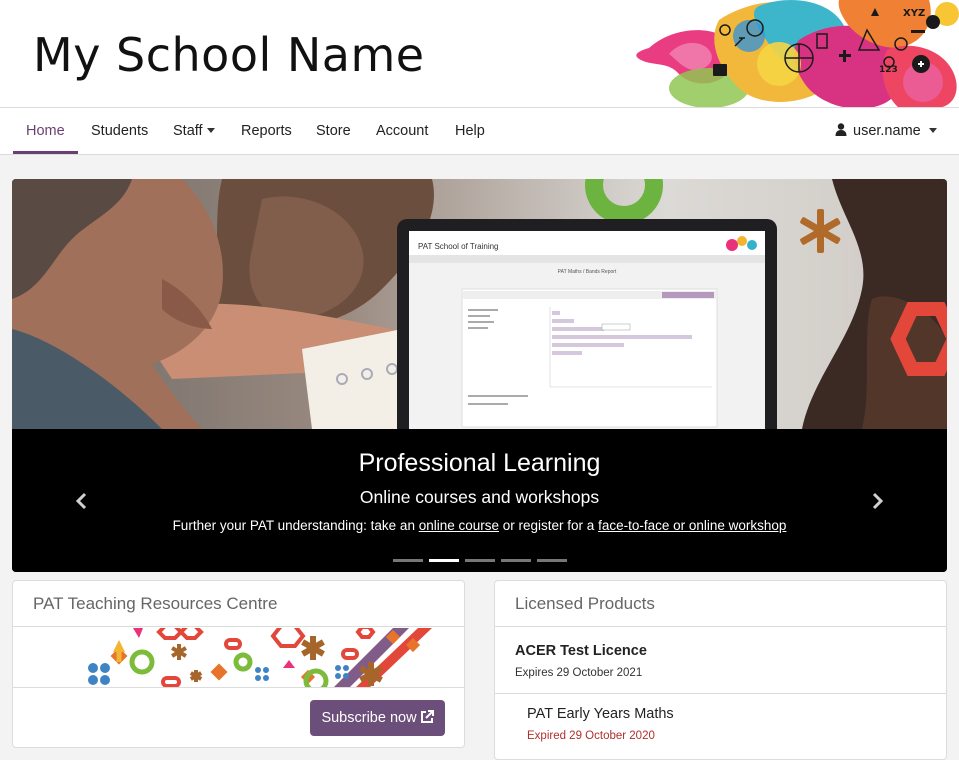 The image size is (959, 760). Describe the element at coordinates (797, 53) in the screenshot. I see `science-splash-graphic: XYZ 123` at that location.